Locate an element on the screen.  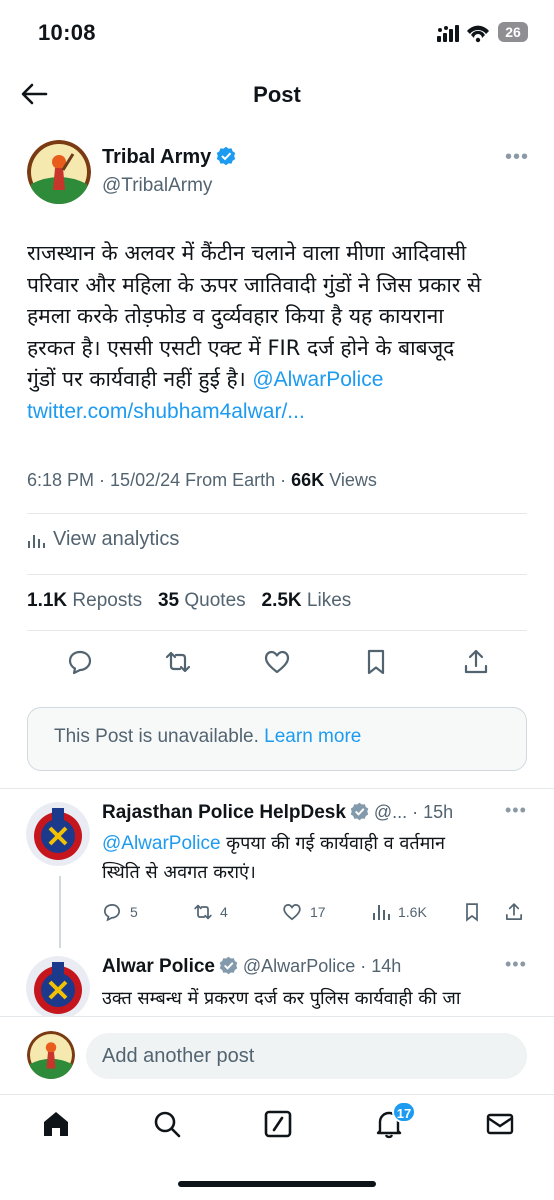
search-icon is located at coordinates (167, 1124).